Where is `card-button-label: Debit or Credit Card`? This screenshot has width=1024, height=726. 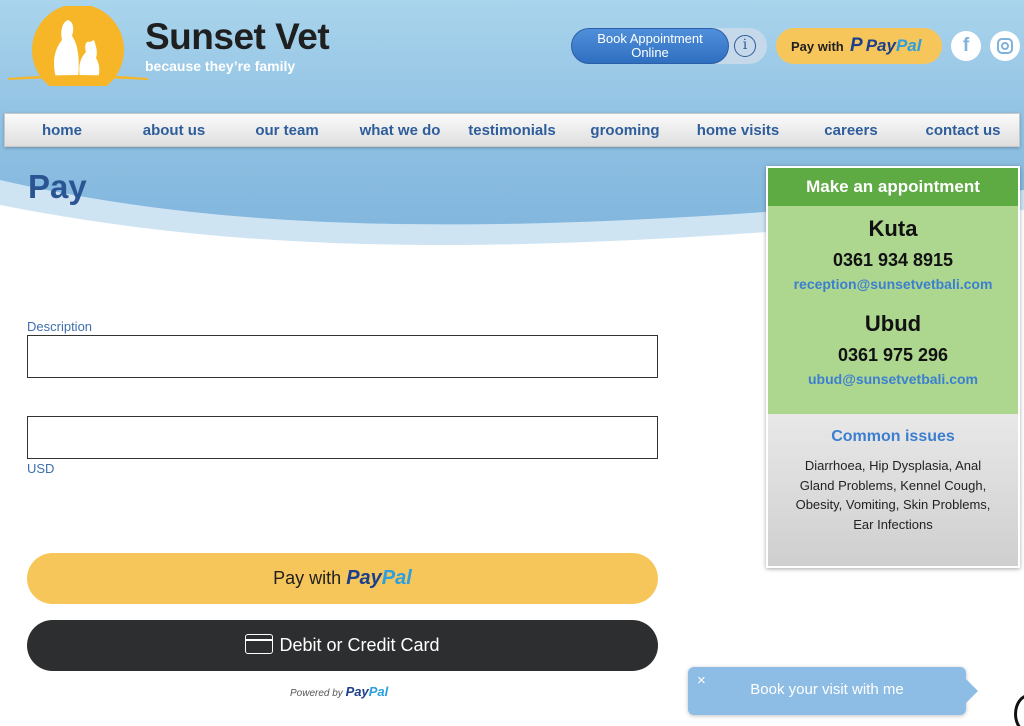 card-button-label: Debit or Credit Card is located at coordinates (359, 645).